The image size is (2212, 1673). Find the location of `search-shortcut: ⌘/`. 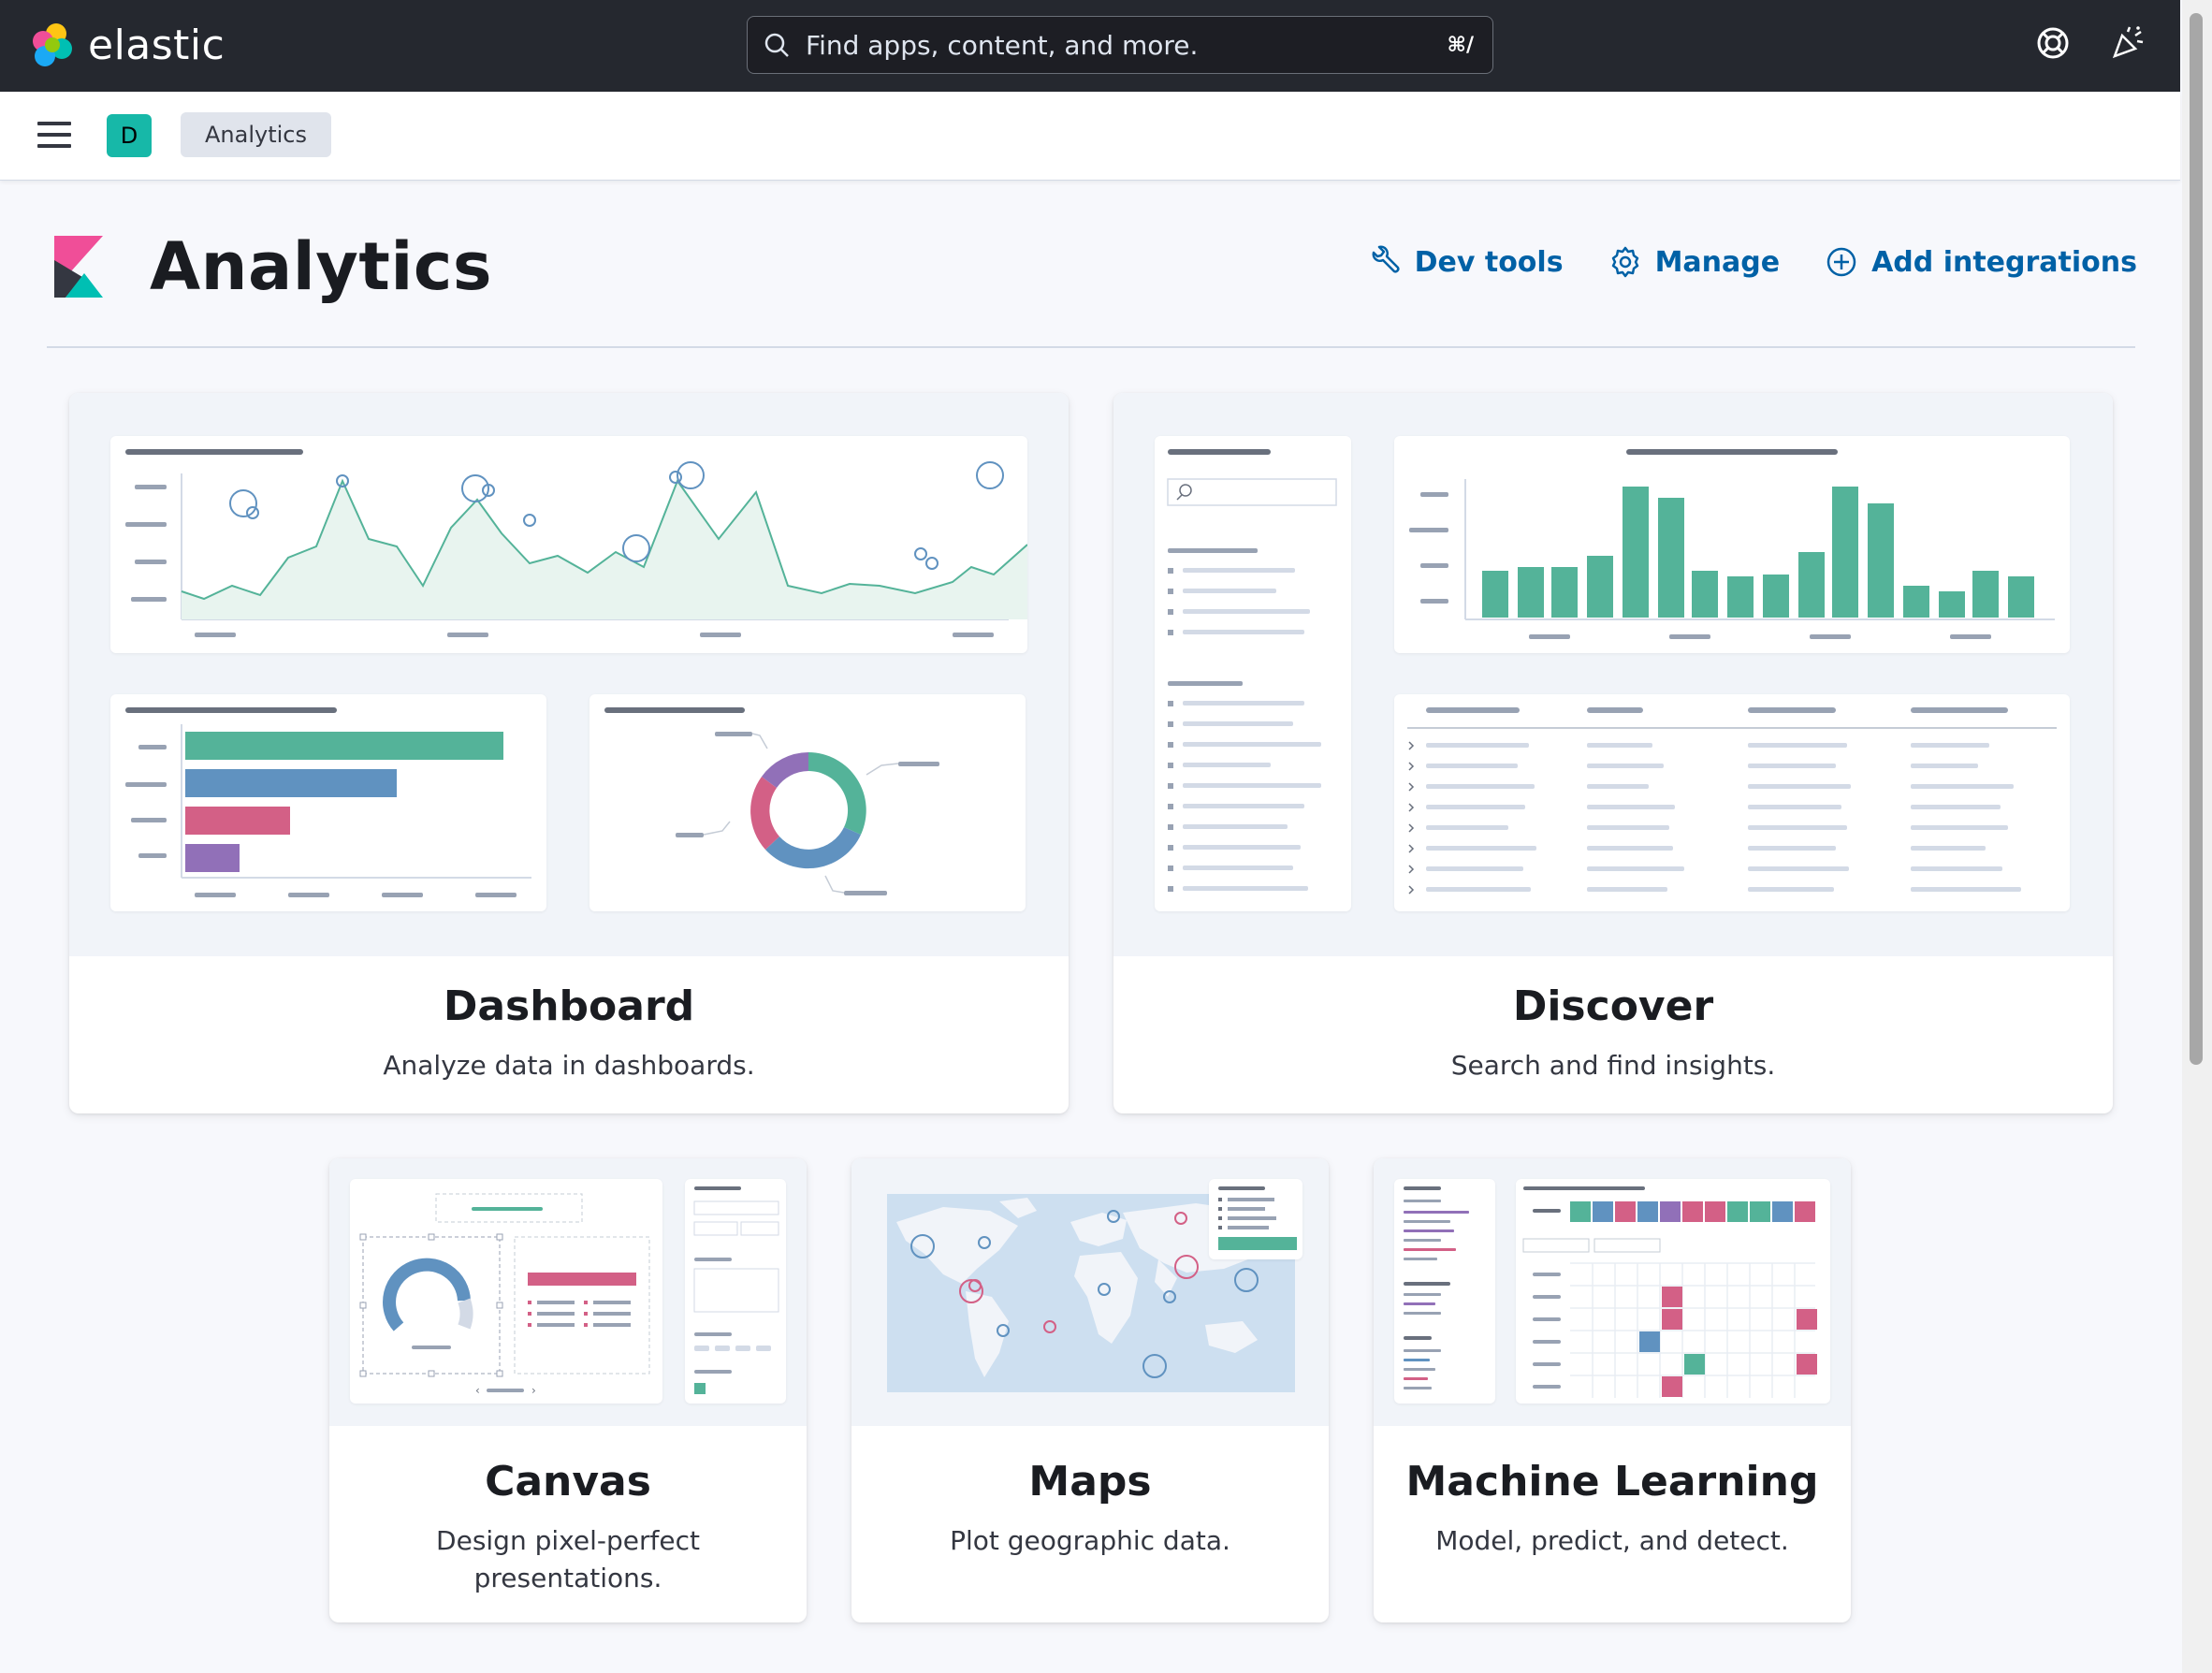

search-shortcut: ⌘/ is located at coordinates (1460, 45).